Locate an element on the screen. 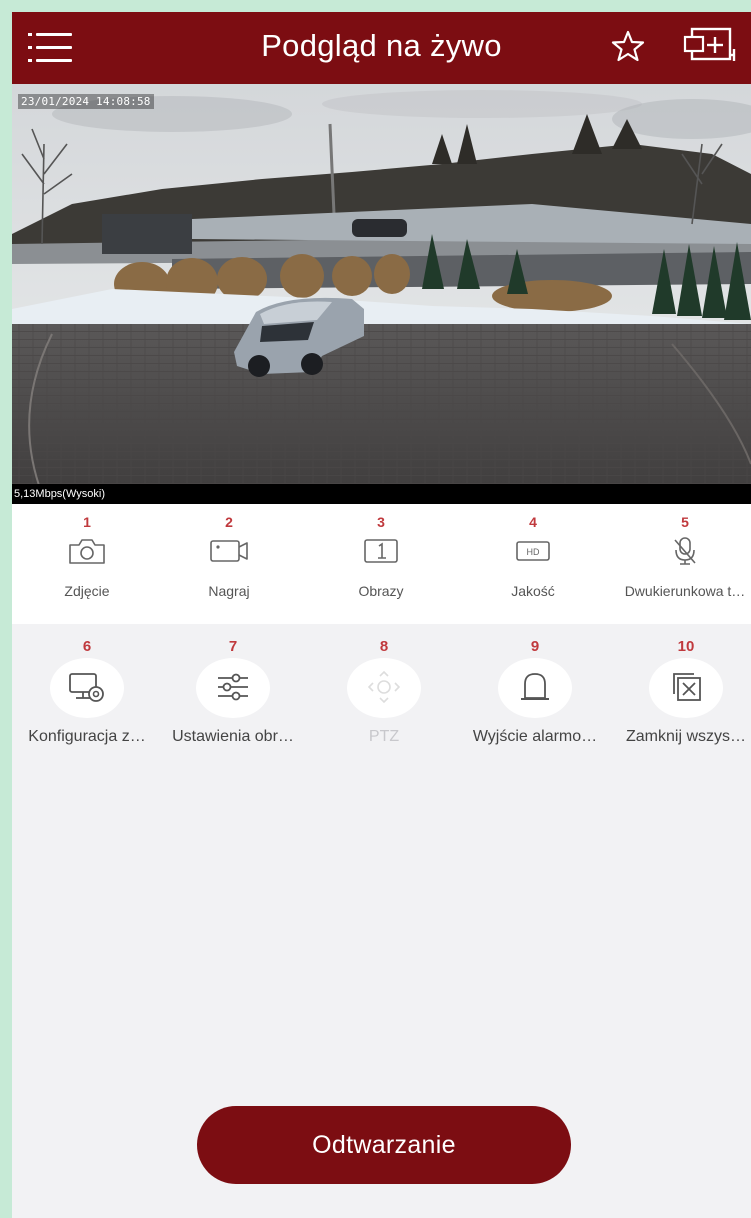 The width and height of the screenshot is (751, 1218). single-view-icon is located at coordinates (381, 551).